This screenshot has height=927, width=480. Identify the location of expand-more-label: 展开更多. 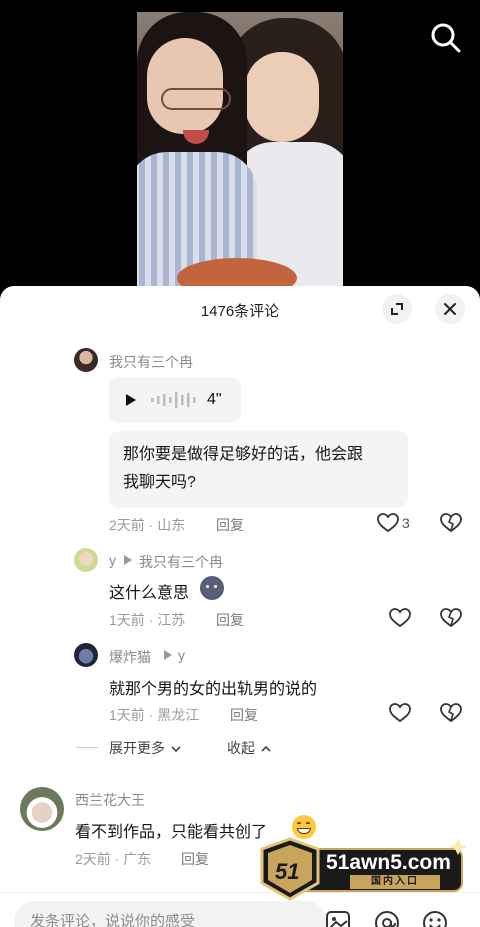
(137, 748).